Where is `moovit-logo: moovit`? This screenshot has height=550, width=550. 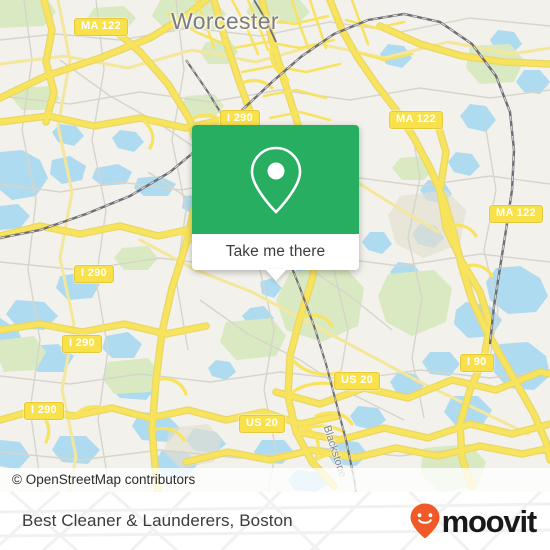 moovit-logo: moovit is located at coordinates (474, 521).